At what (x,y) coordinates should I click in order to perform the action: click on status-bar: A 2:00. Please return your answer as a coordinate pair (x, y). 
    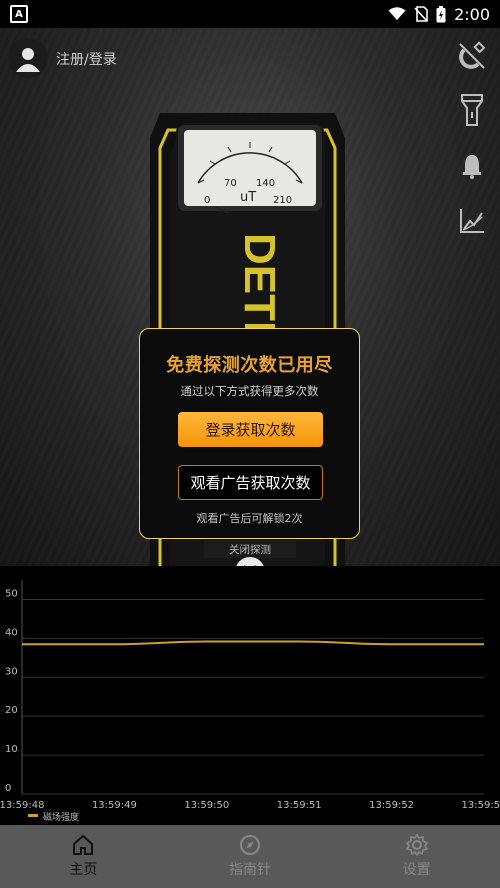
    Looking at the image, I should click on (250, 14).